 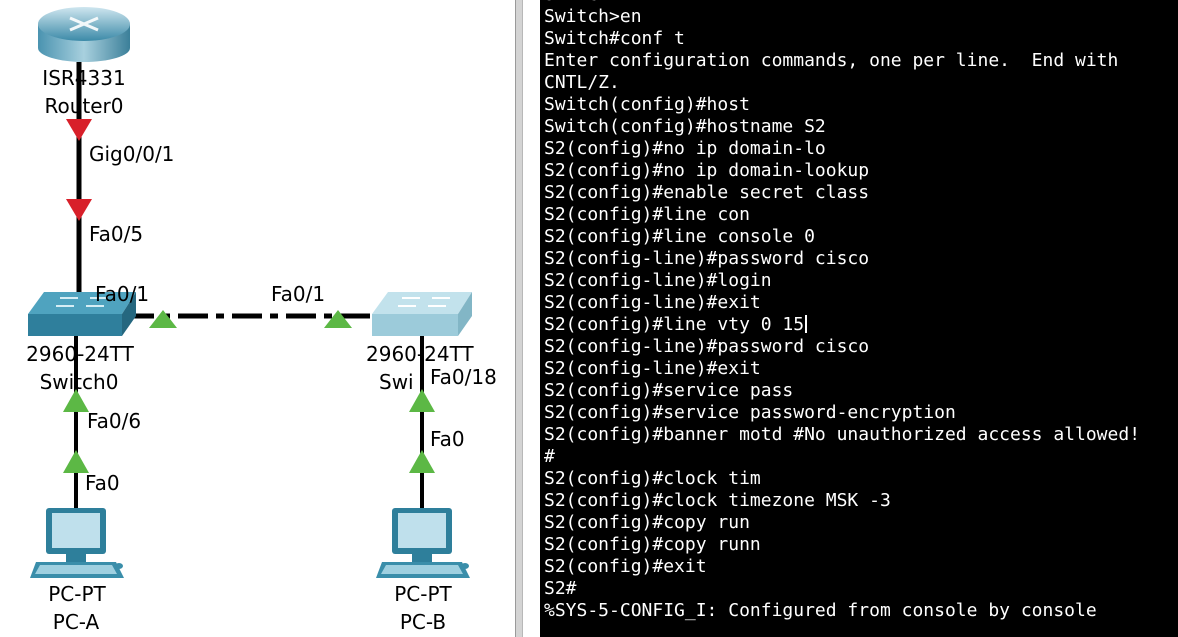 I want to click on terminal-line: S2(config)#line vty 0 15, so click(x=842, y=325).